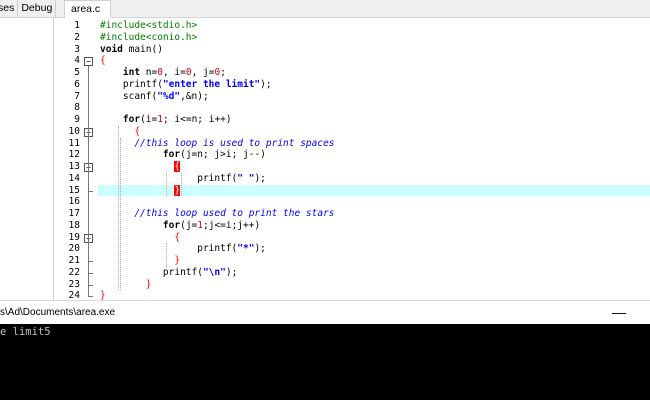 The height and width of the screenshot is (400, 650). What do you see at coordinates (325, 9) in the screenshot?
I see `tab-strip: ses Debug area.c` at bounding box center [325, 9].